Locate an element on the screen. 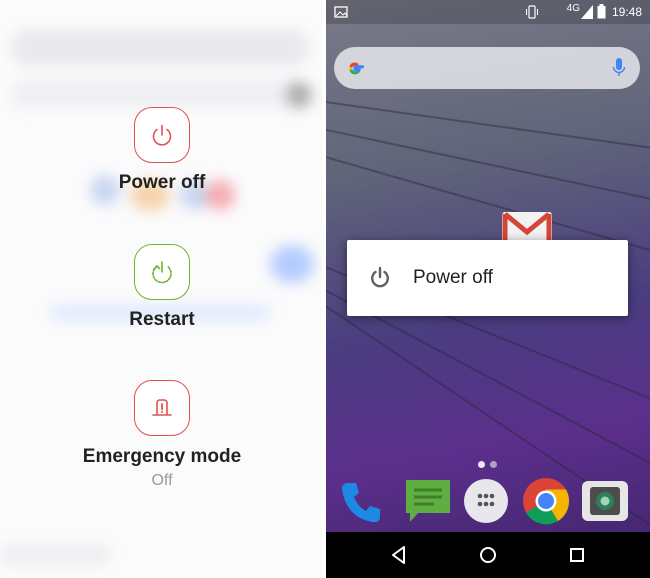 This screenshot has width=650, height=578. signal-icon is located at coordinates (587, 12).